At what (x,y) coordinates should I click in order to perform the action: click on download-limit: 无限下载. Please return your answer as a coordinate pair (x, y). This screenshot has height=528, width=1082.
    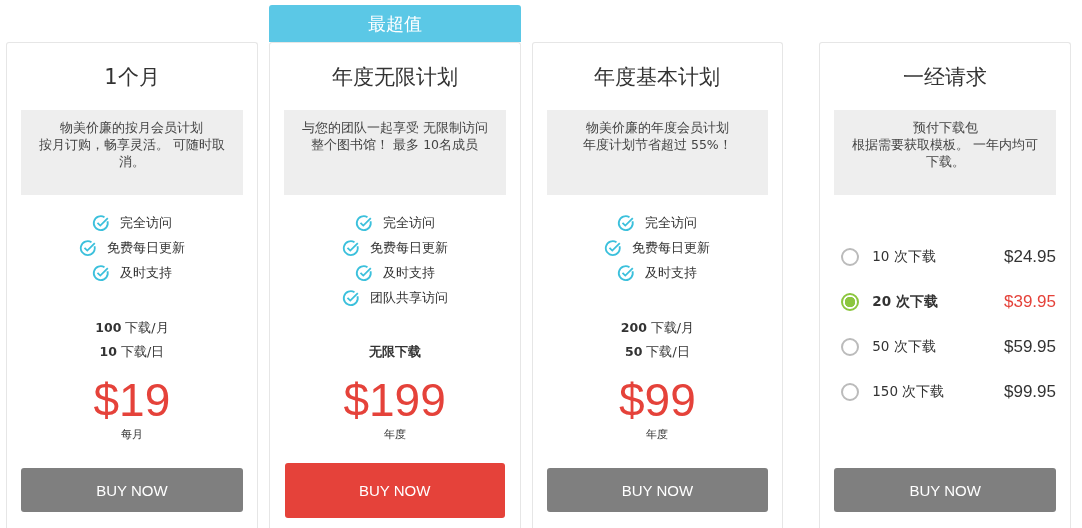
    Looking at the image, I should click on (394, 352).